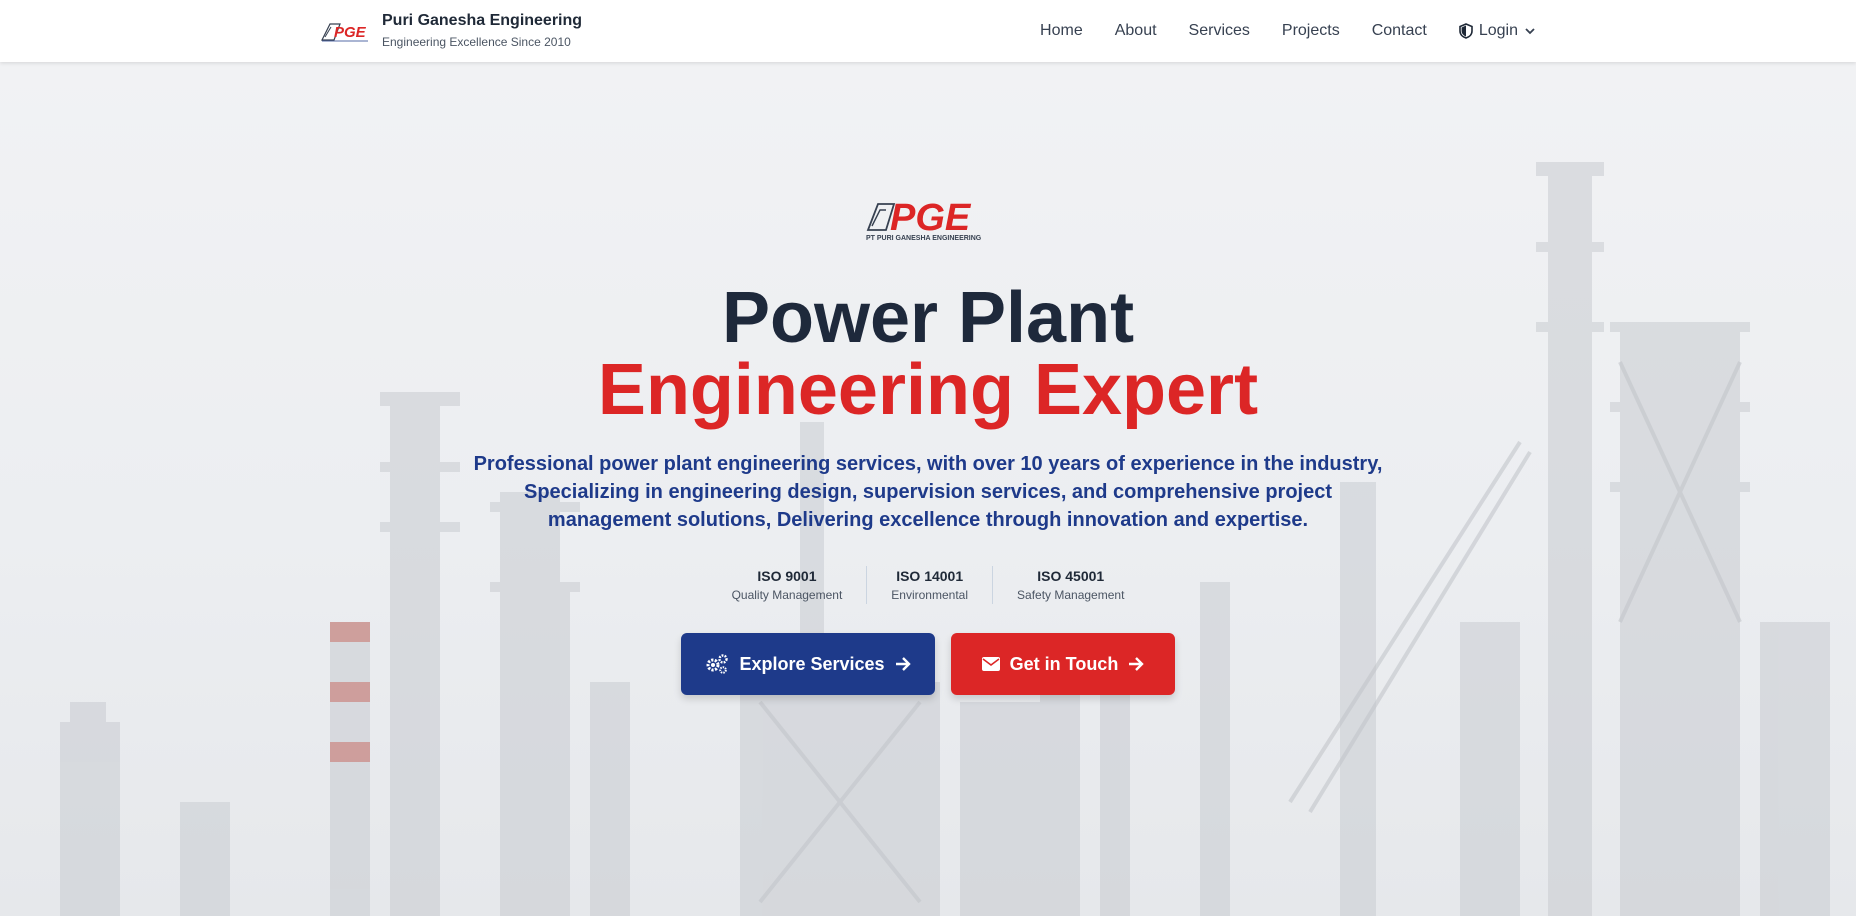 This screenshot has height=916, width=1856. I want to click on gears-icon, so click(717, 664).